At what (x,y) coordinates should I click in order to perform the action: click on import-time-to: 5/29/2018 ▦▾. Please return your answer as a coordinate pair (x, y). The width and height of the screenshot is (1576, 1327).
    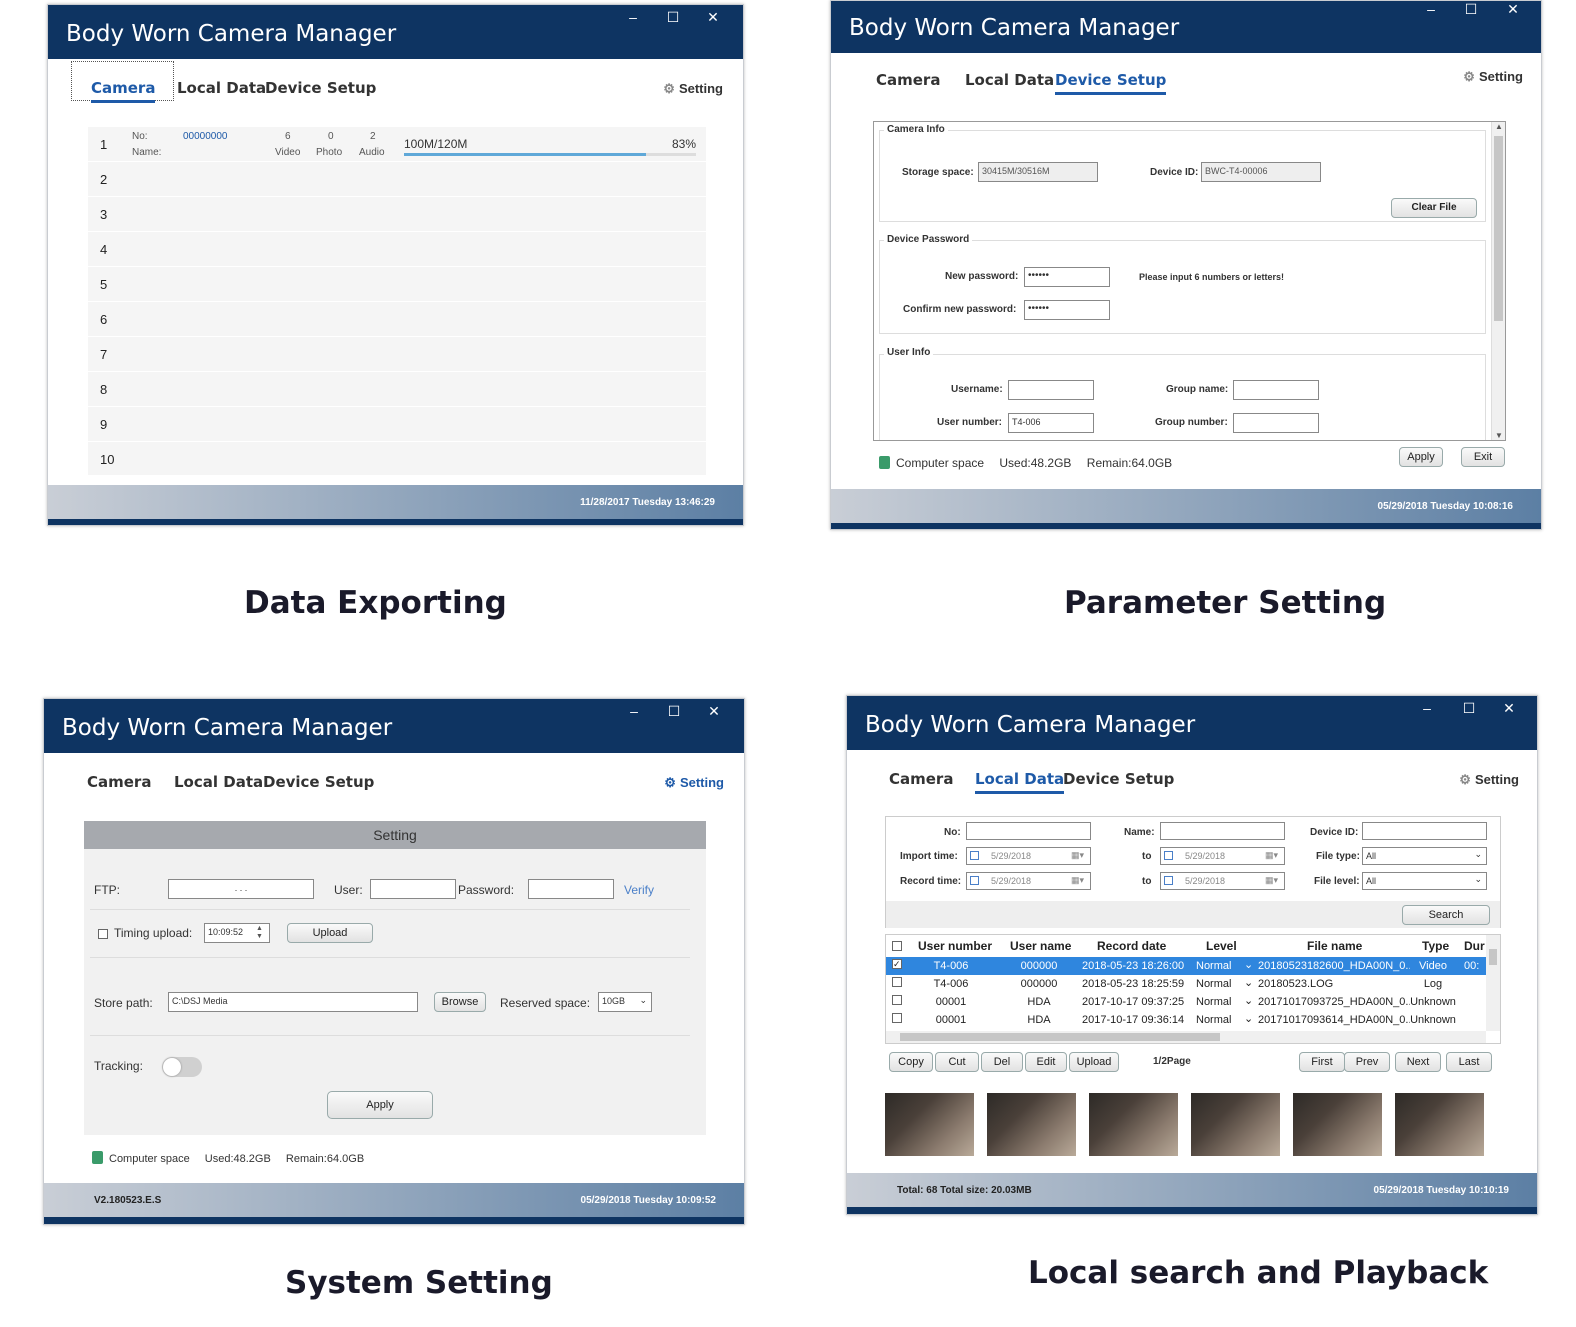
    Looking at the image, I should click on (1222, 856).